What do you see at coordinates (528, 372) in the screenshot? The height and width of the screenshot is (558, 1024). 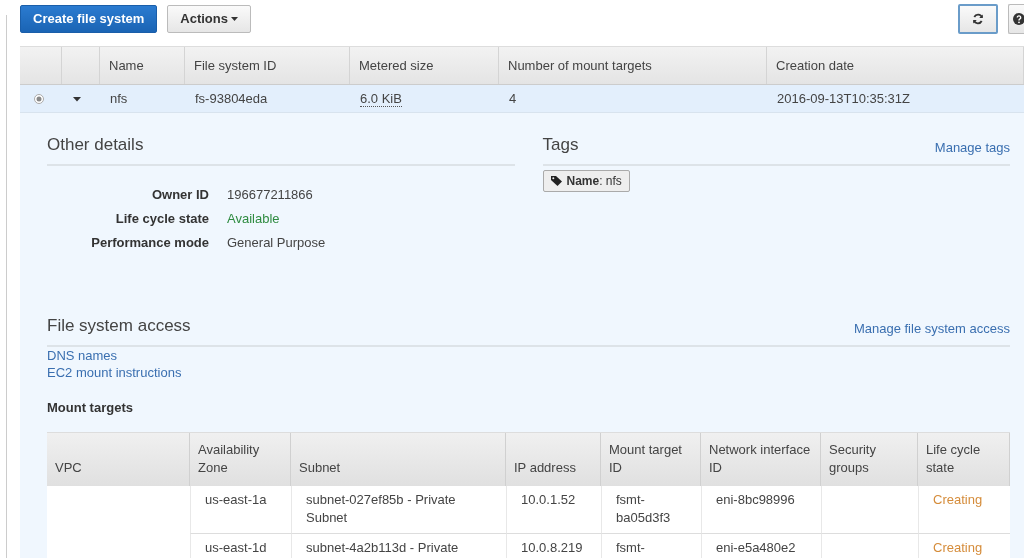 I see `access-link: EC2 mount instructions` at bounding box center [528, 372].